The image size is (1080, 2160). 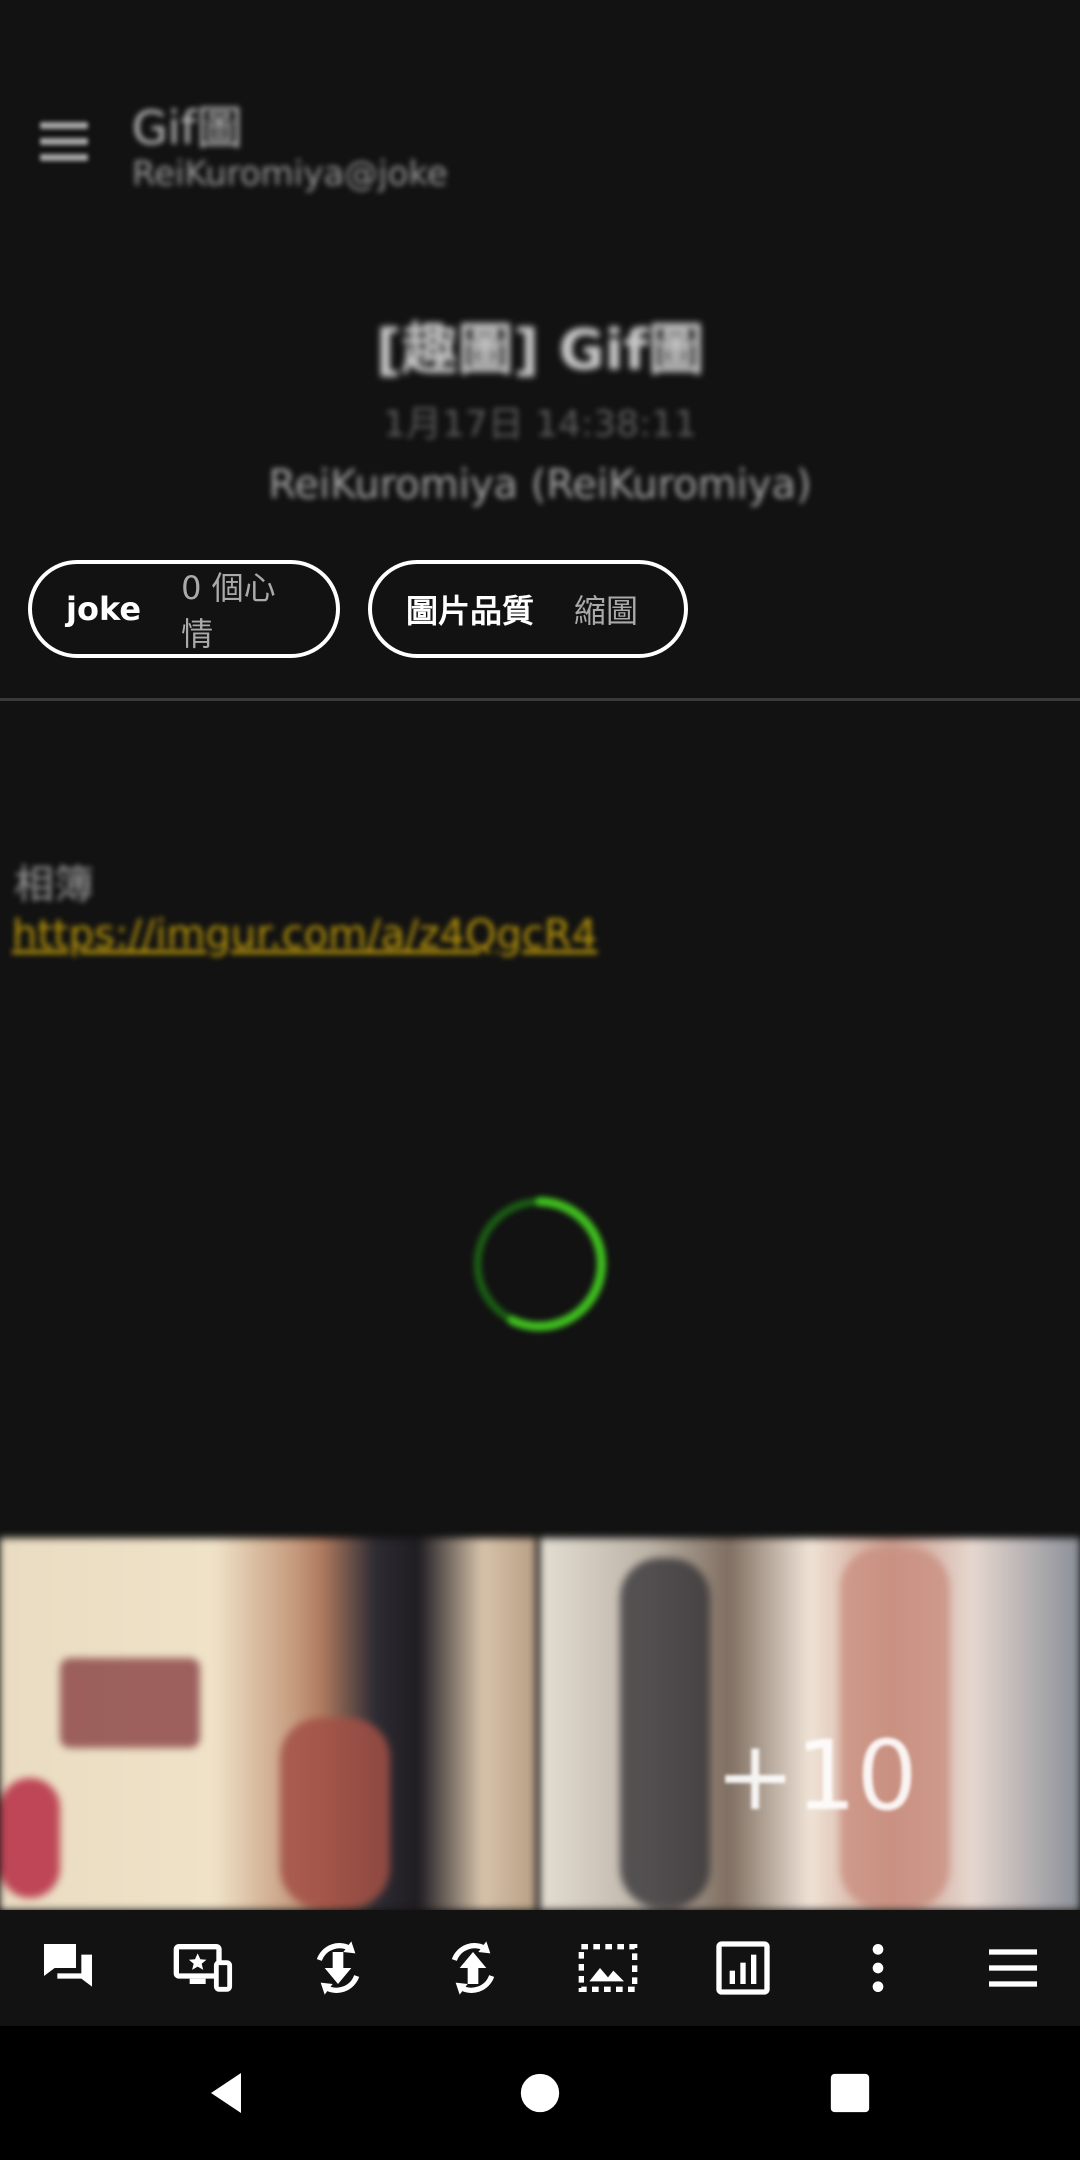 What do you see at coordinates (540, 424) in the screenshot?
I see `post-timestamp: 1月17日 14:38:11` at bounding box center [540, 424].